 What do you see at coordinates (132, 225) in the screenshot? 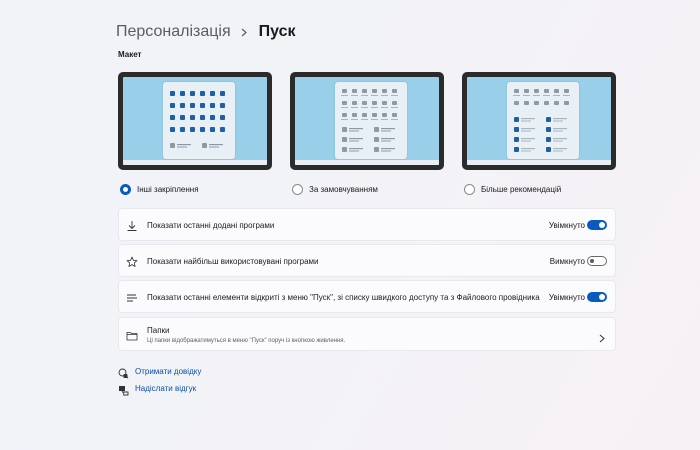
I see `download-icon` at bounding box center [132, 225].